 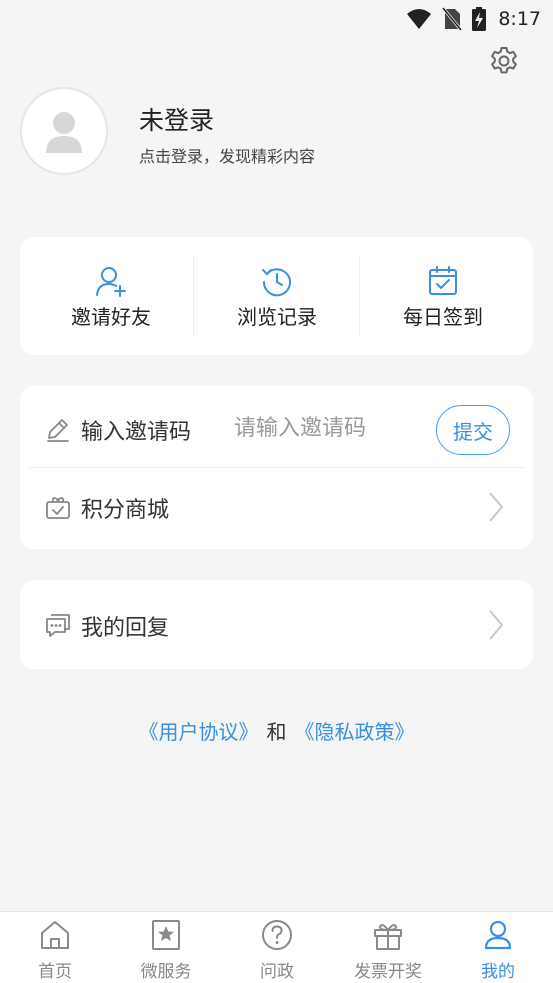 What do you see at coordinates (125, 628) in the screenshot?
I see `my-replies-label: 我的回复` at bounding box center [125, 628].